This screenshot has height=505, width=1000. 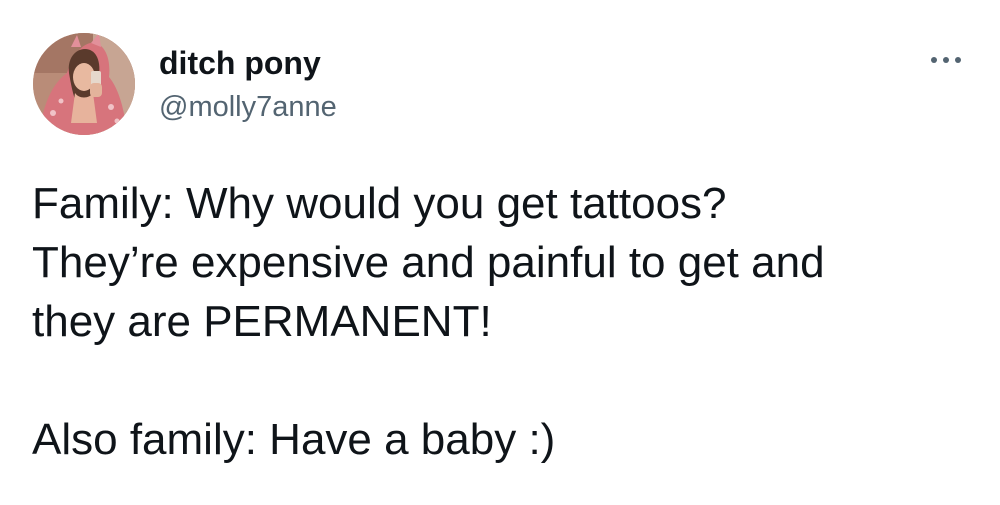 I want to click on tweet-reply-line: Also family: Have a baby :), so click(x=294, y=439).